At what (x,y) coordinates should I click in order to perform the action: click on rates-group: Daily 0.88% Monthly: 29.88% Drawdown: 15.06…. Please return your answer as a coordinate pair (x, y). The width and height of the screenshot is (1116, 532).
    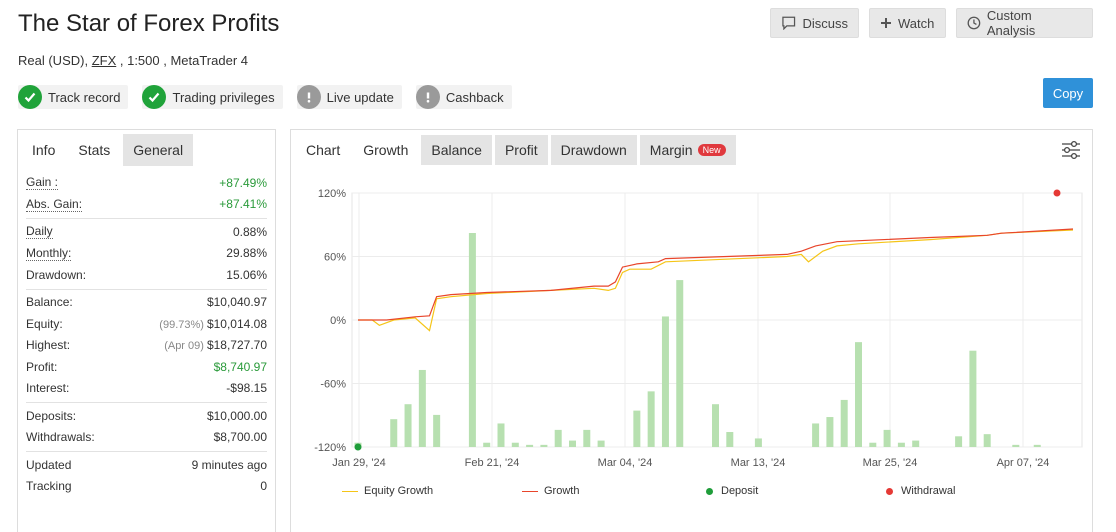
    Looking at the image, I should click on (146, 254).